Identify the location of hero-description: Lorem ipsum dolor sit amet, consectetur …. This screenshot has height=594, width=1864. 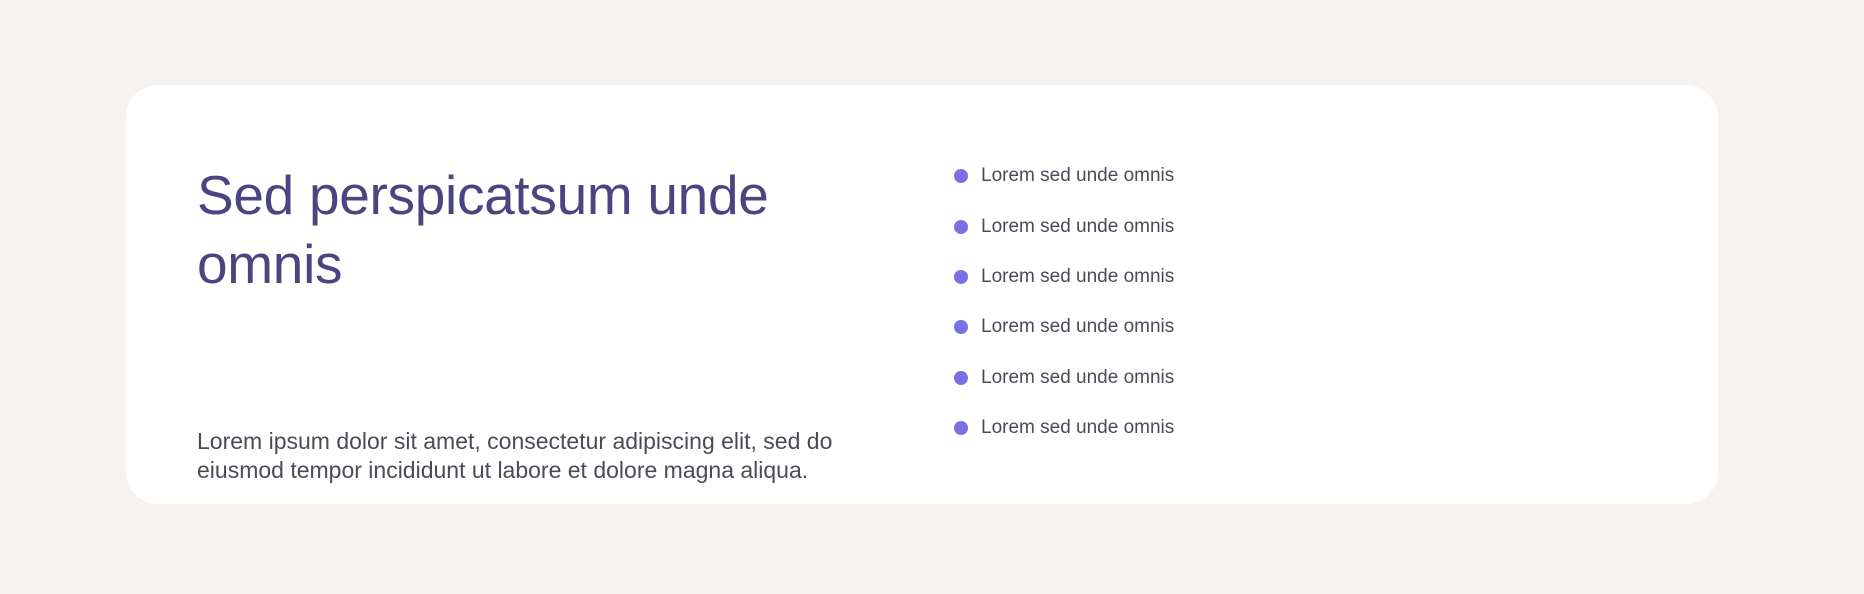
(515, 455).